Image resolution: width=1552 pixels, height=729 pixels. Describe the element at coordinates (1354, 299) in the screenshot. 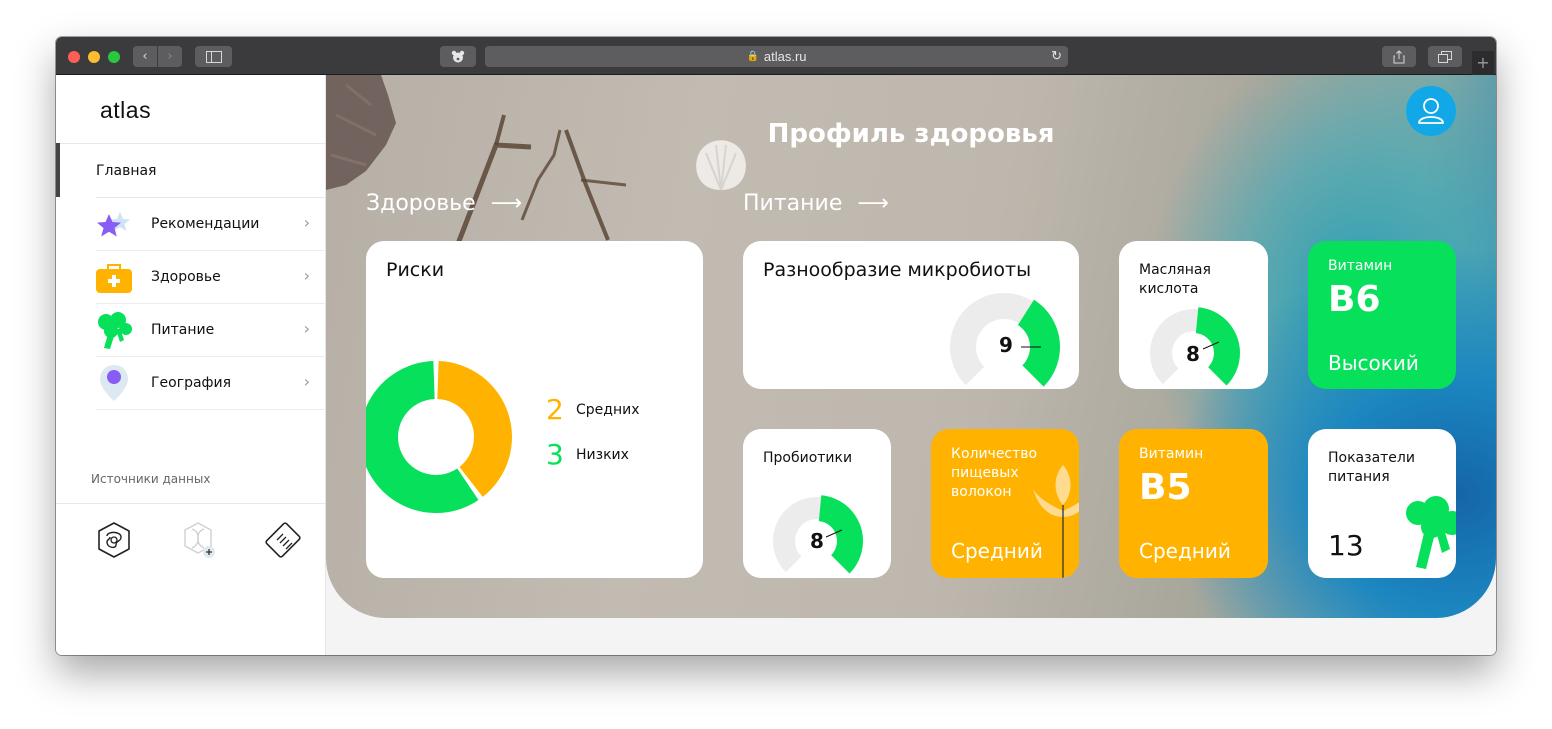

I see `vitamin-name: B6` at that location.